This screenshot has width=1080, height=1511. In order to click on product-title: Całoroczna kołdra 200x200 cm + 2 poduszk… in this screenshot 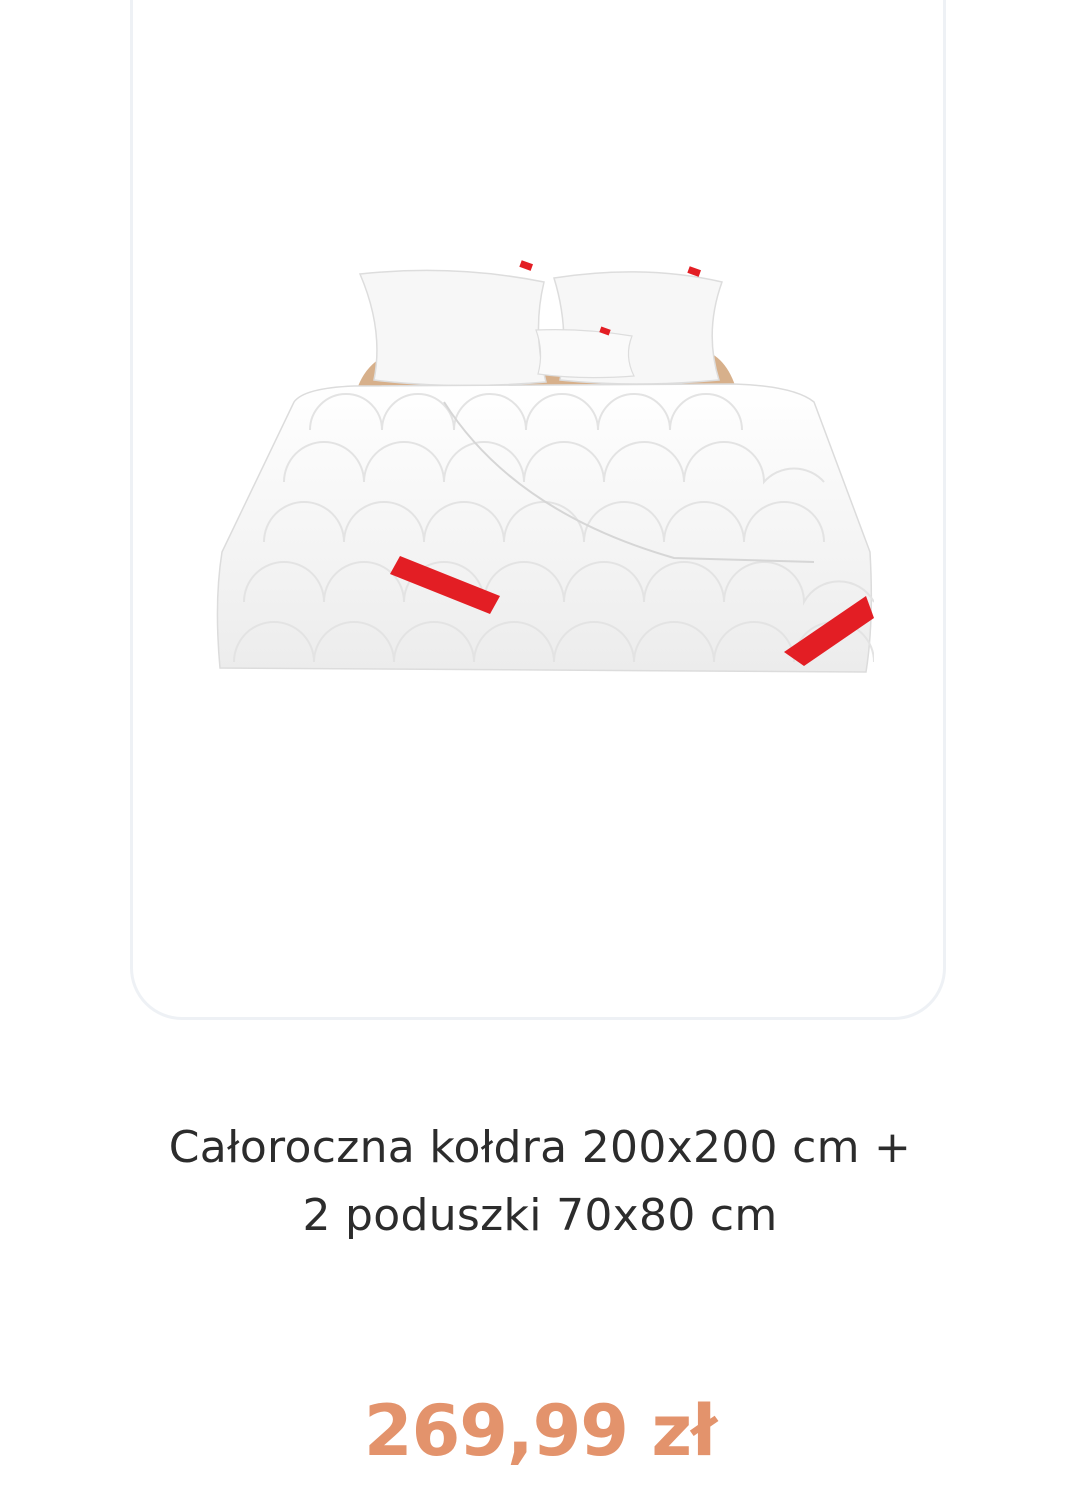, I will do `click(540, 1182)`.